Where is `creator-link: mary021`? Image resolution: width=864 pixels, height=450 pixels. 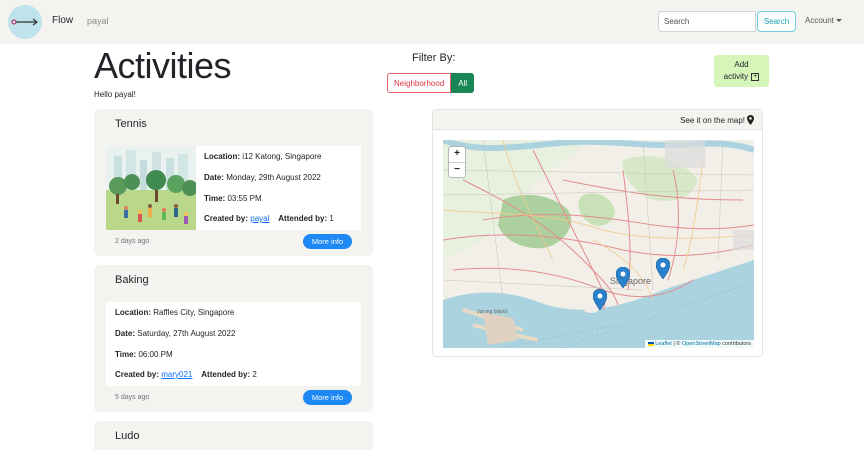
creator-link: mary021 is located at coordinates (176, 374).